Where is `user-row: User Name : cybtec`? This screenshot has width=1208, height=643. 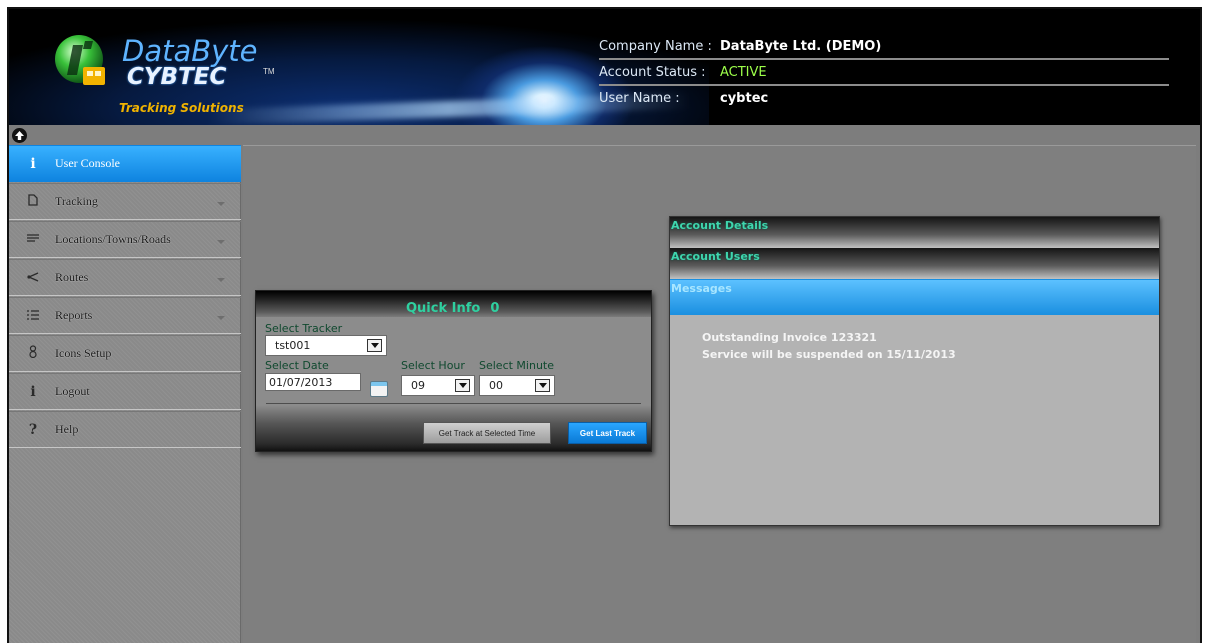
user-row: User Name : cybtec is located at coordinates (683, 98).